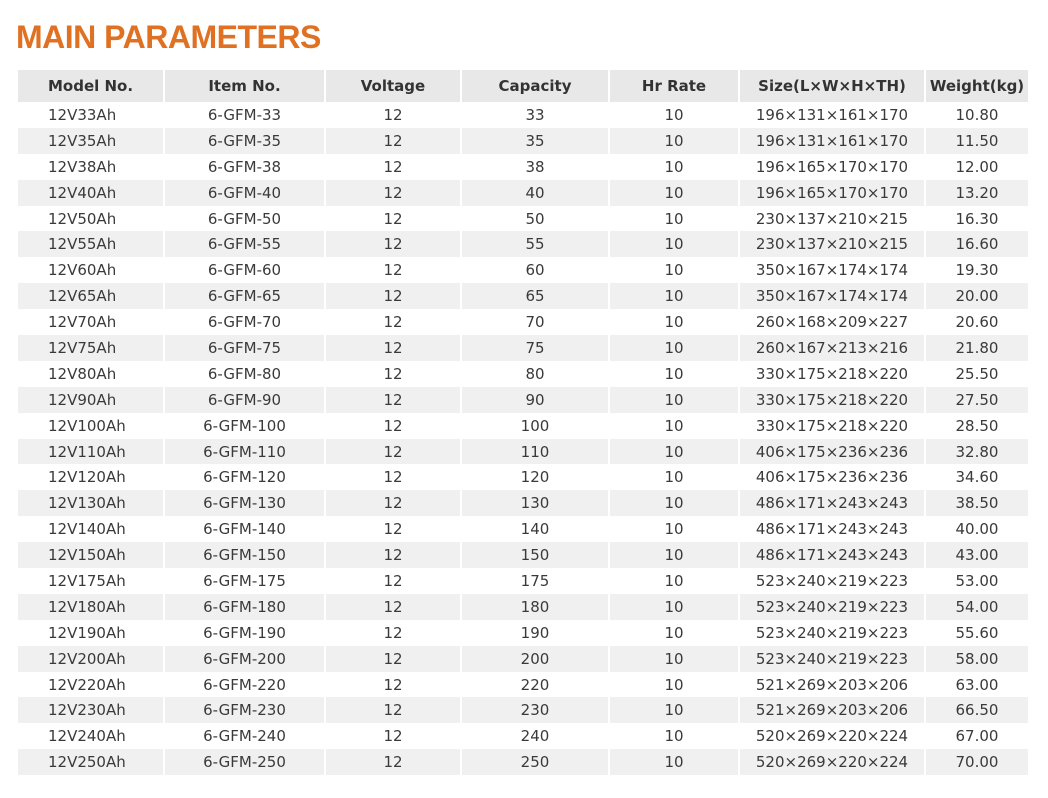 The height and width of the screenshot is (798, 1048). I want to click on model-no-cell: 12V100Ah, so click(87, 425).